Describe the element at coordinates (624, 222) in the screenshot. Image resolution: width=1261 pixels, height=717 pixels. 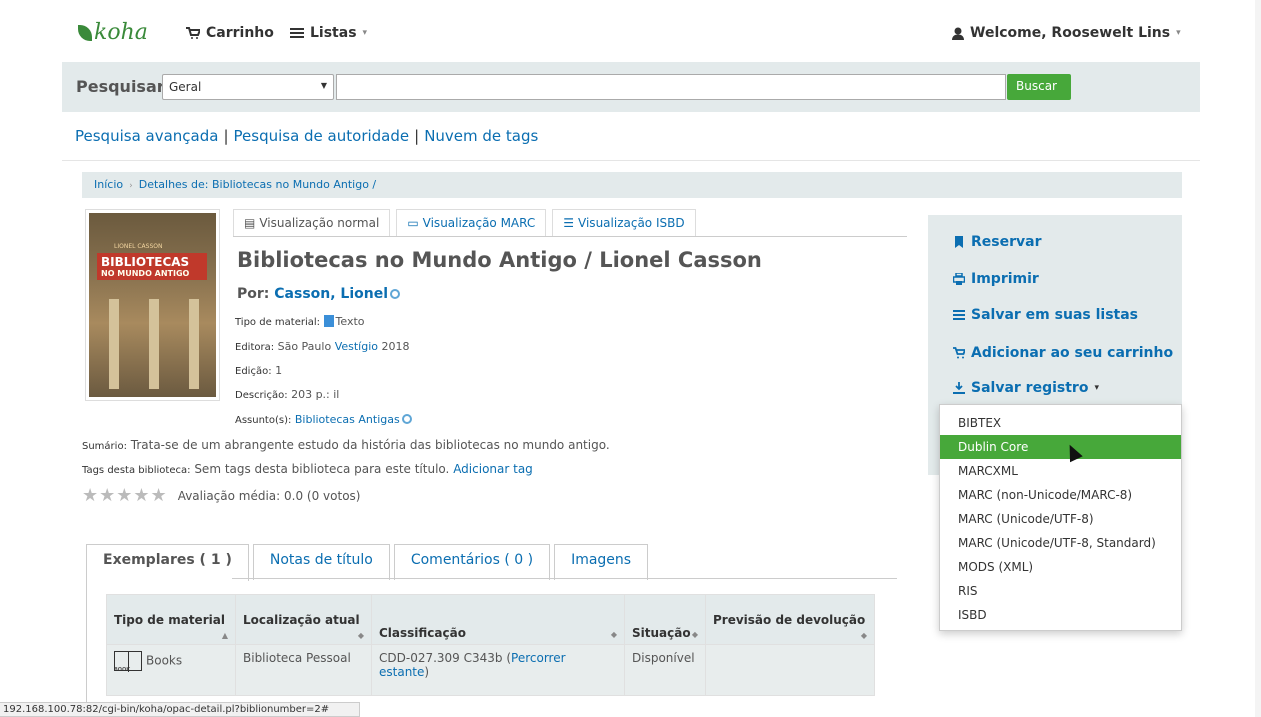
I see `tab-isbd-view: ☰ Visualização ISBD` at that location.